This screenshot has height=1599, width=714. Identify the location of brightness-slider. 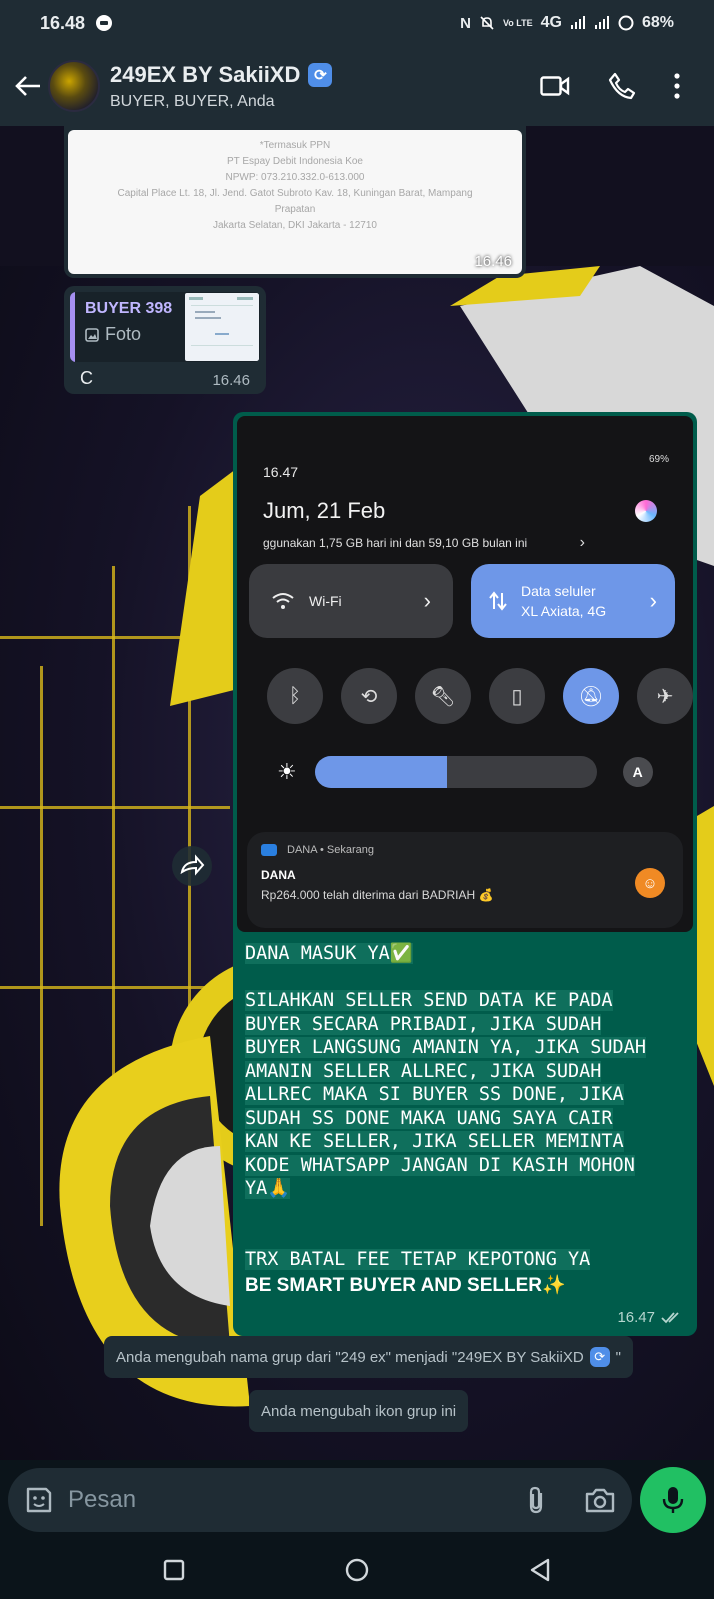
(455, 772).